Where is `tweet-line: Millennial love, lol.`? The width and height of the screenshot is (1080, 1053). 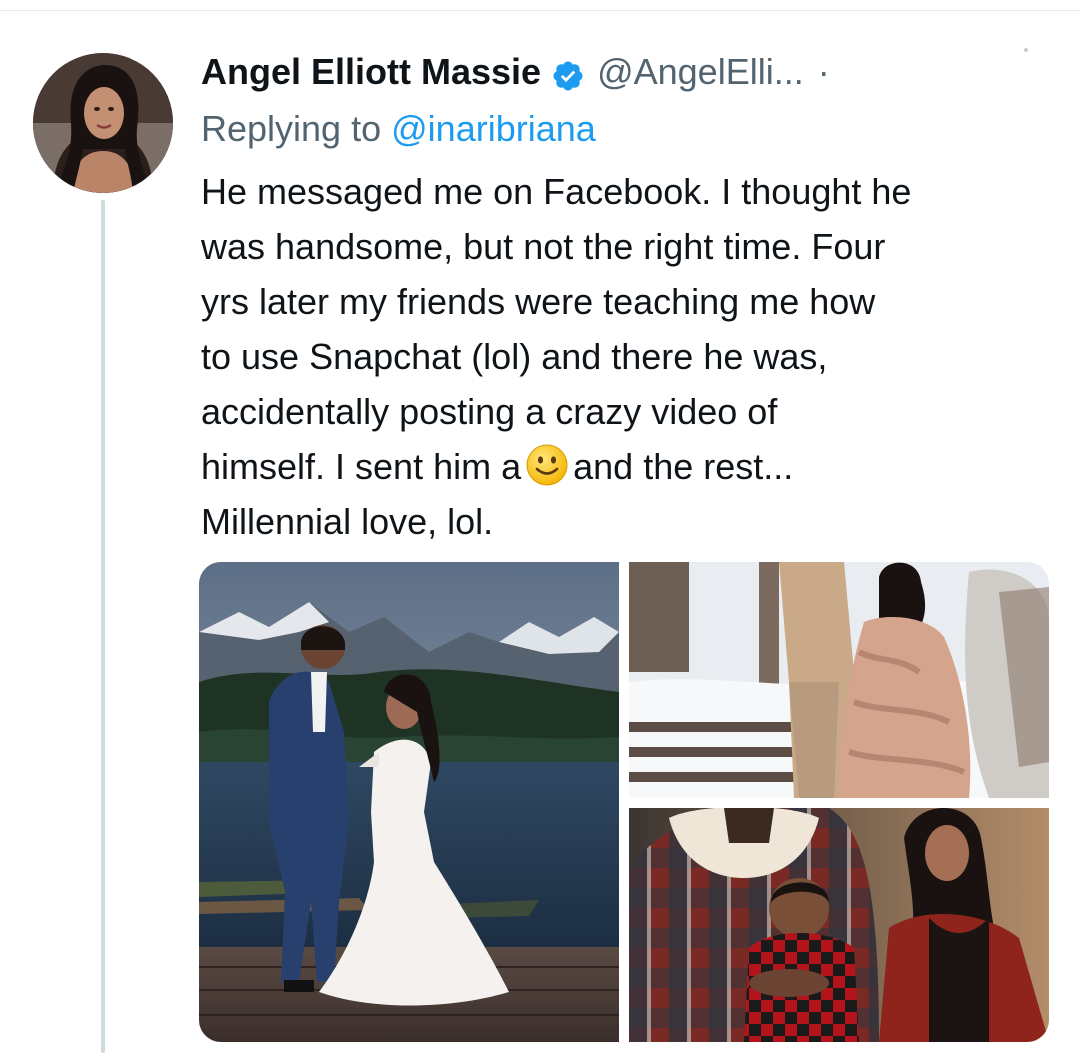
tweet-line: Millennial love, lol. is located at coordinates (347, 521).